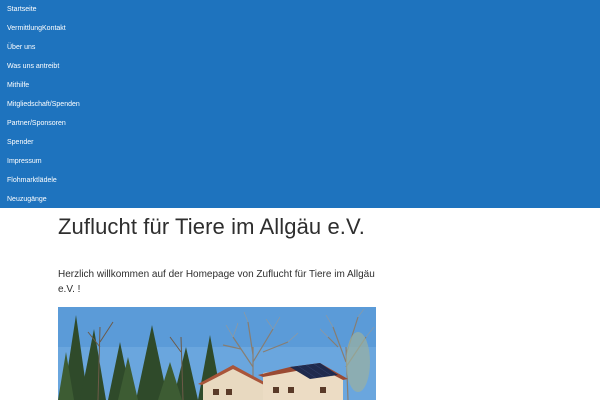 The image size is (600, 400). I want to click on nav-item-partner-sponsoren: Partner/Sponsoren, so click(300, 123).